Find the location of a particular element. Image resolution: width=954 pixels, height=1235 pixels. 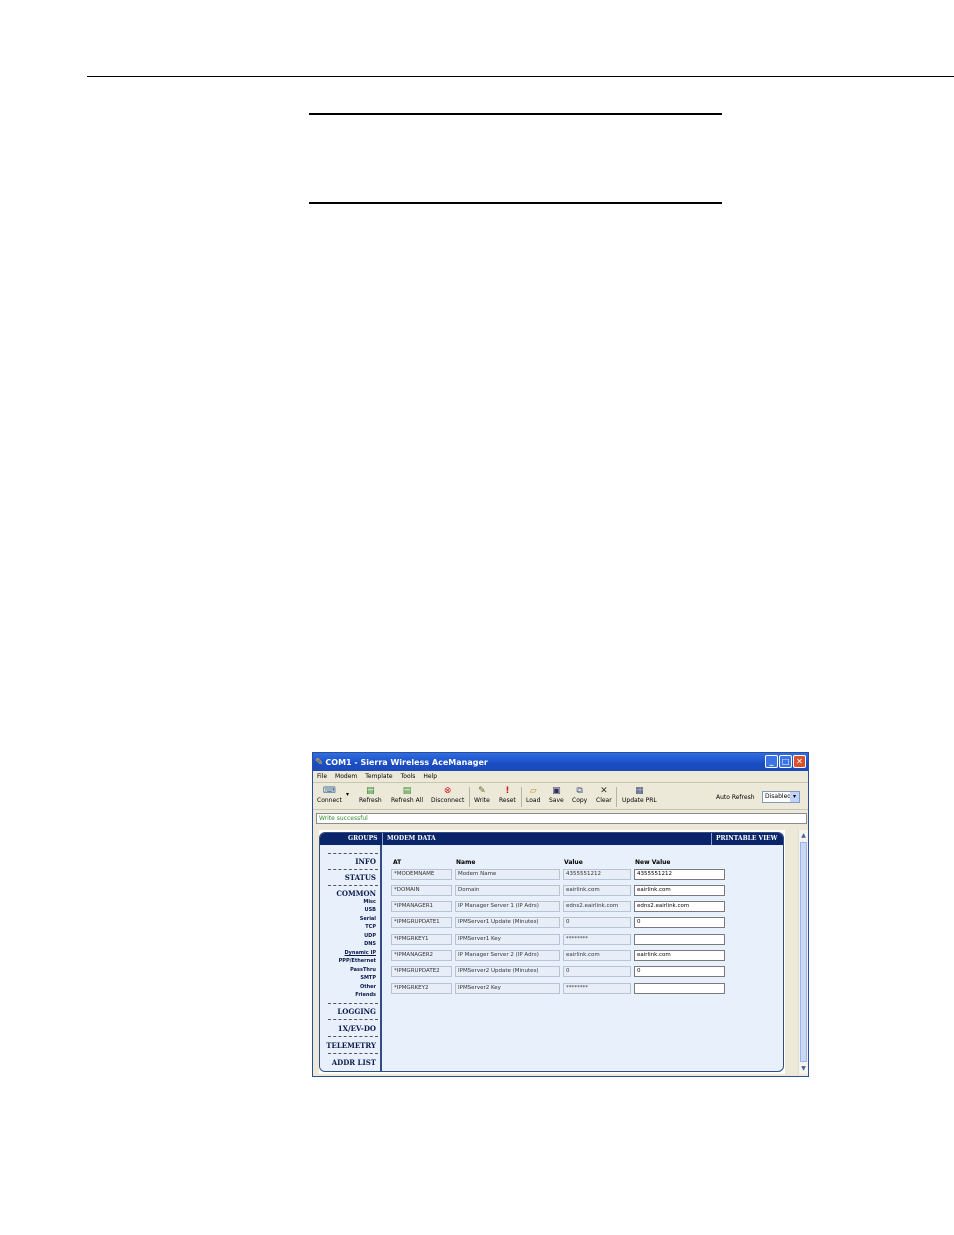

reset-exclamation-icon: ! is located at coordinates (507, 791).